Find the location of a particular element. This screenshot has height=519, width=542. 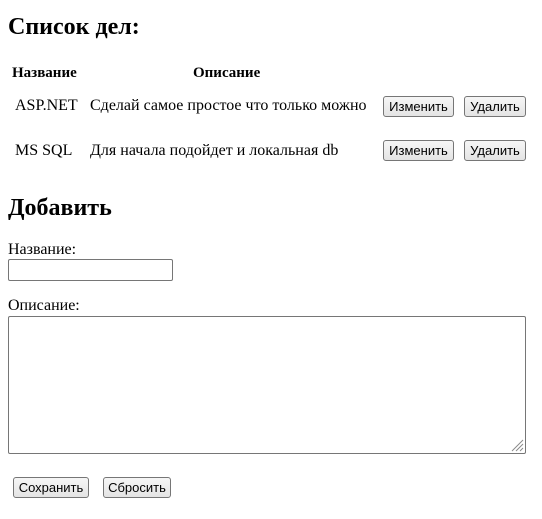

description-field-label: Описание: is located at coordinates (44, 305).